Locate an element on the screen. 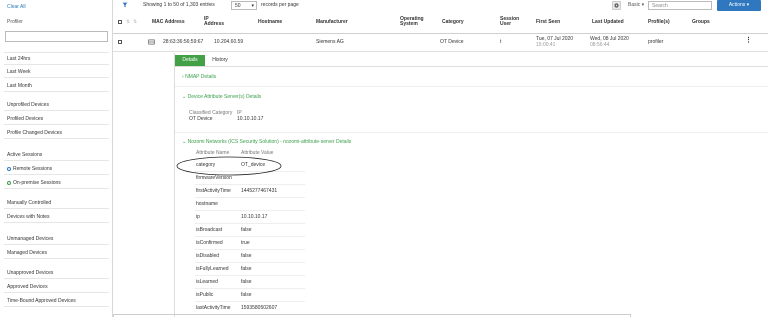  col-groups: Groups is located at coordinates (701, 22).